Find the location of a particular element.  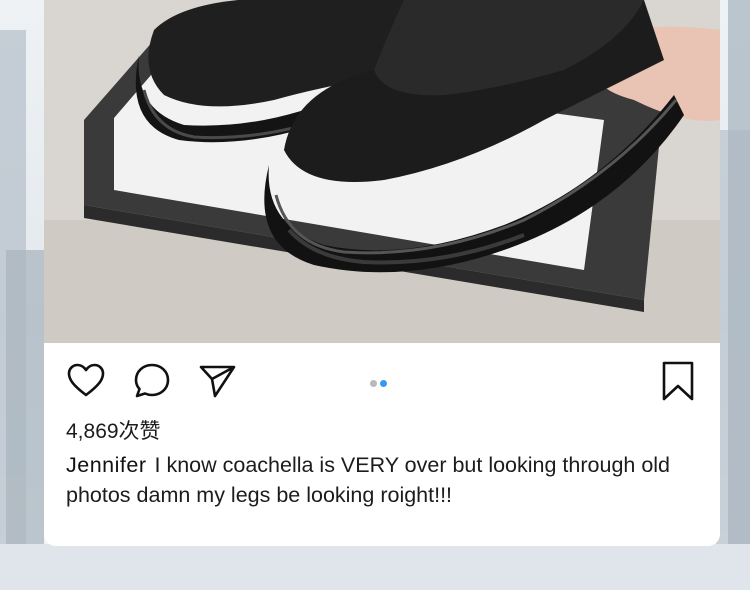

bookmark-outline-icon is located at coordinates (678, 381).